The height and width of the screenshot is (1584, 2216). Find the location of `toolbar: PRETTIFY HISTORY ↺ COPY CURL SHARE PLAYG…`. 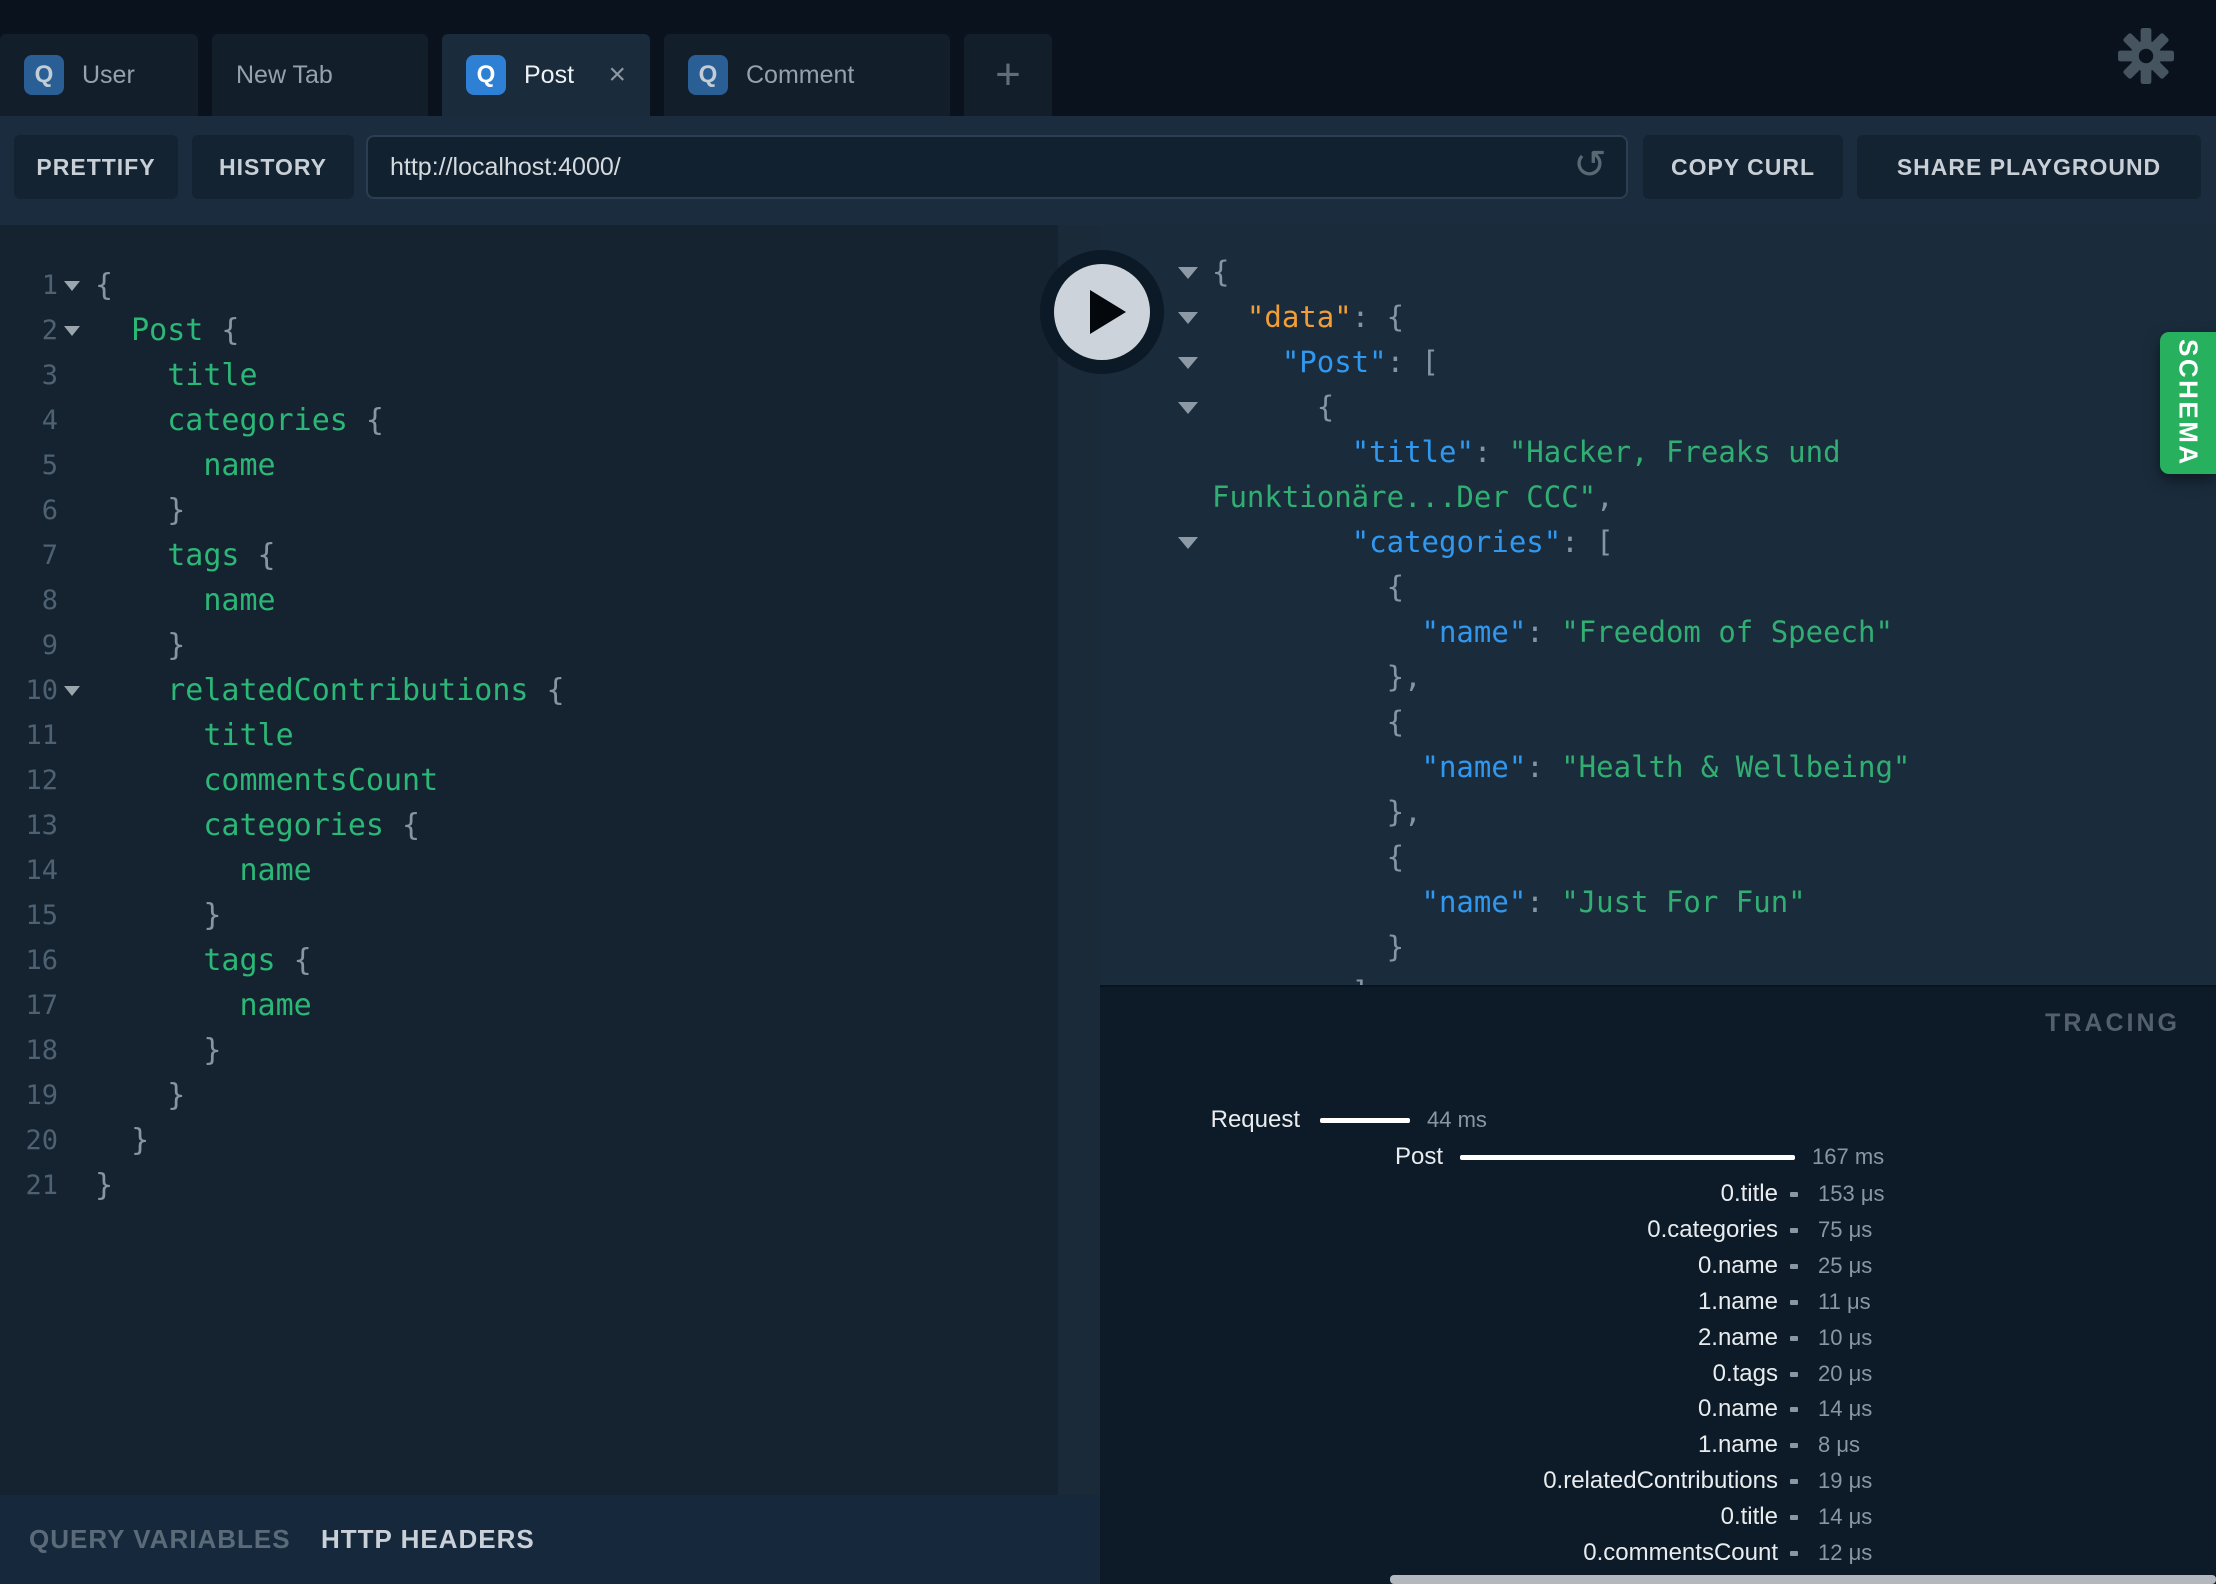

toolbar: PRETTIFY HISTORY ↺ COPY CURL SHARE PLAYG… is located at coordinates (1108, 170).